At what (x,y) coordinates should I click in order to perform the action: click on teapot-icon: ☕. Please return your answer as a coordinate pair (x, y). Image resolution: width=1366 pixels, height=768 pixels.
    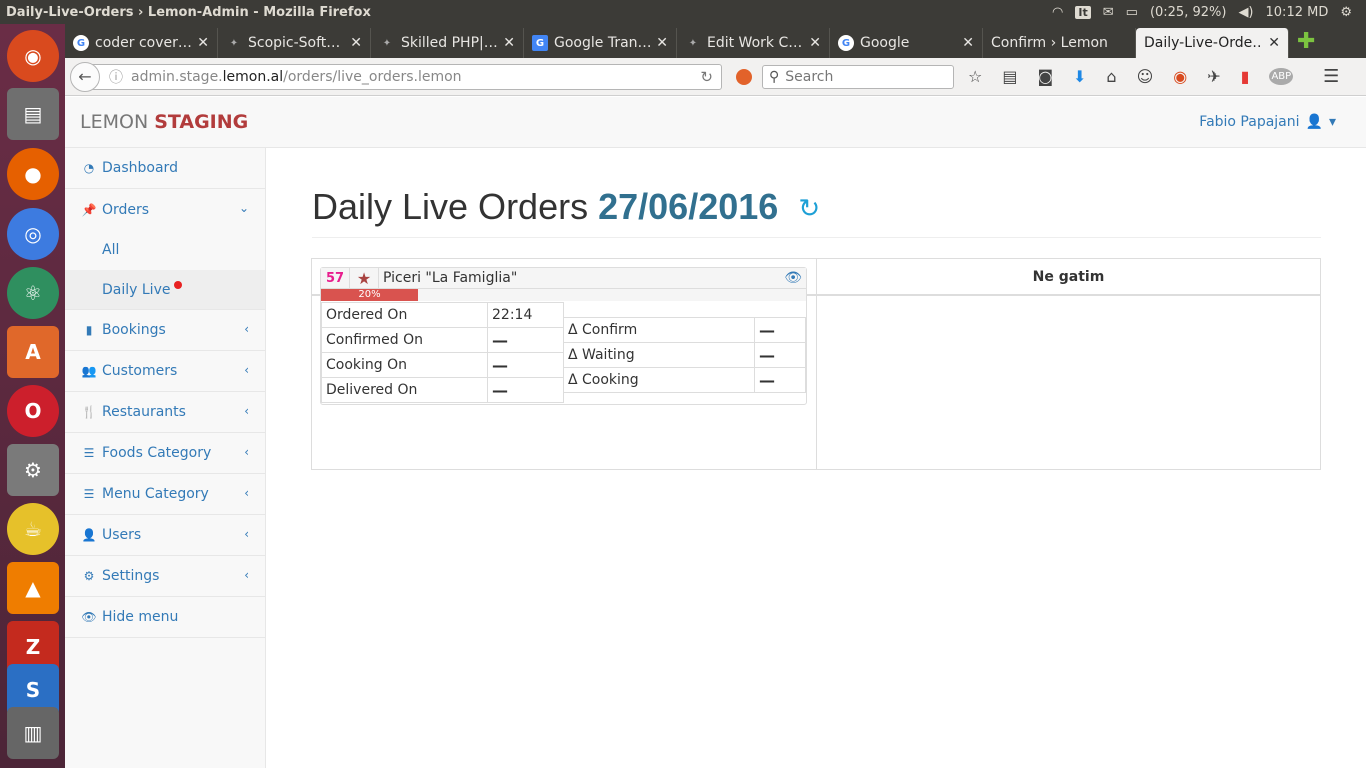
    Looking at the image, I should click on (33, 529).